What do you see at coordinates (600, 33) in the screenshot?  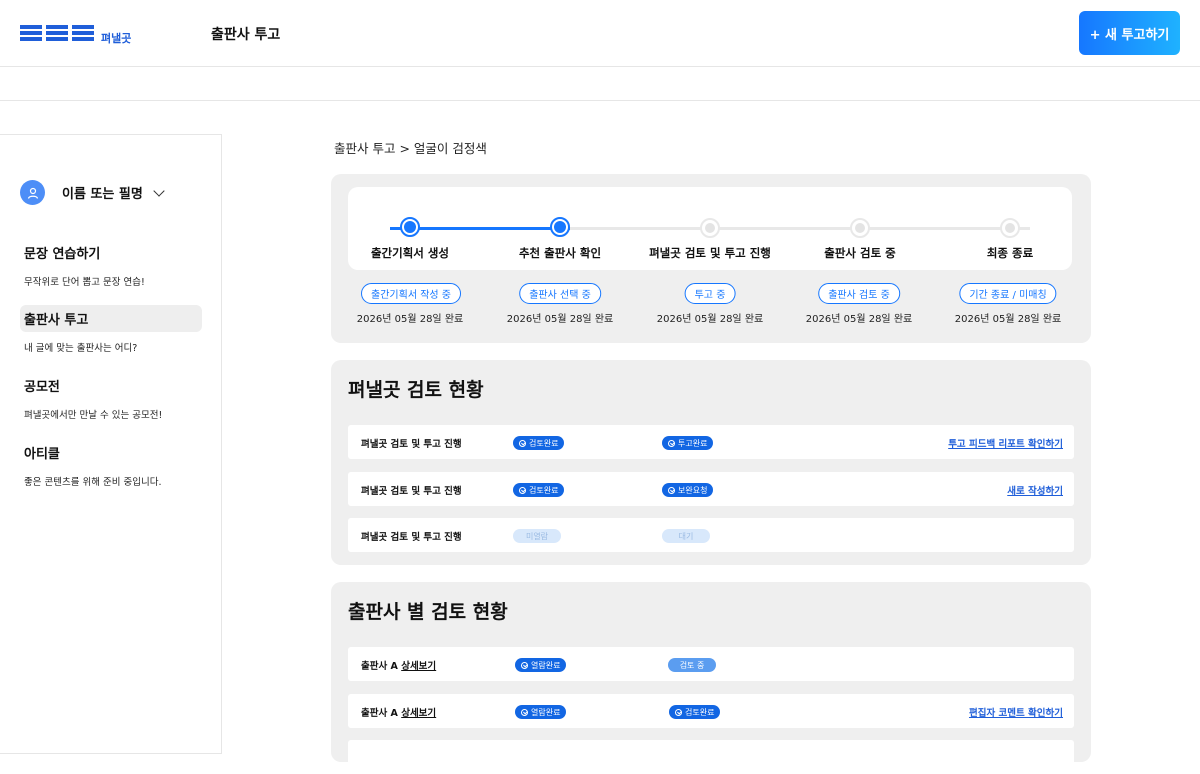 I see `top-header: 펴낼곳 출판사 투고 + 새 투고하기` at bounding box center [600, 33].